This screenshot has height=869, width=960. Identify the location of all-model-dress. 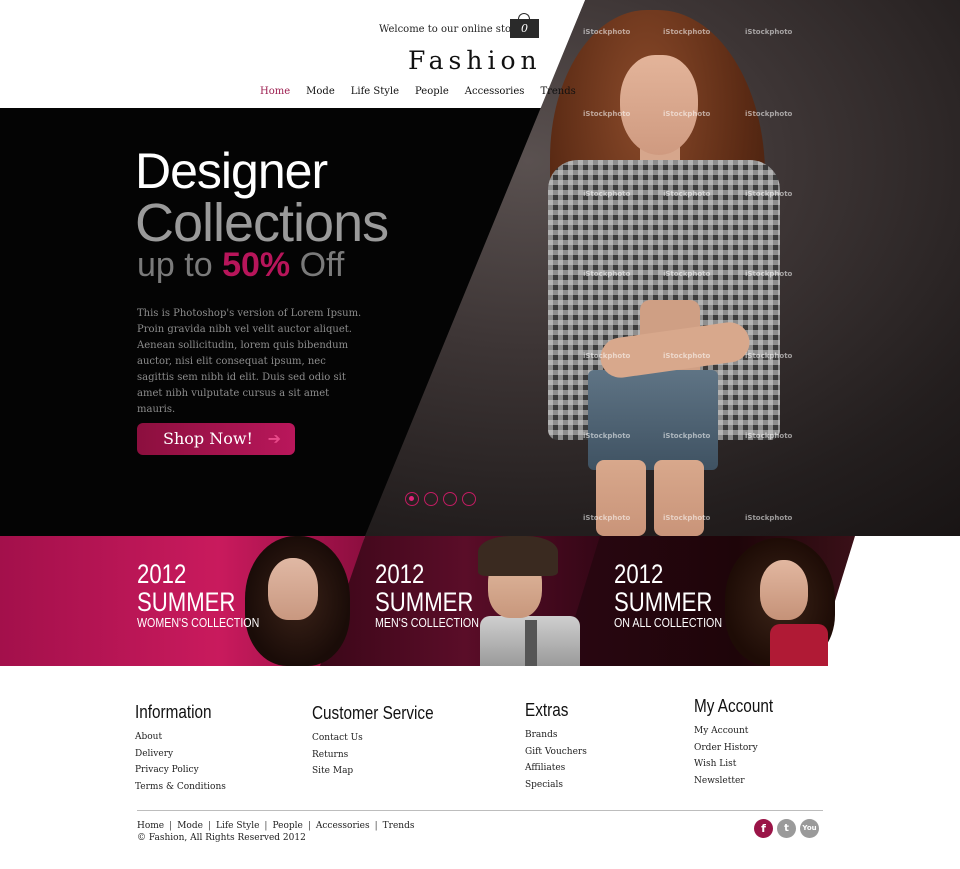
(799, 645).